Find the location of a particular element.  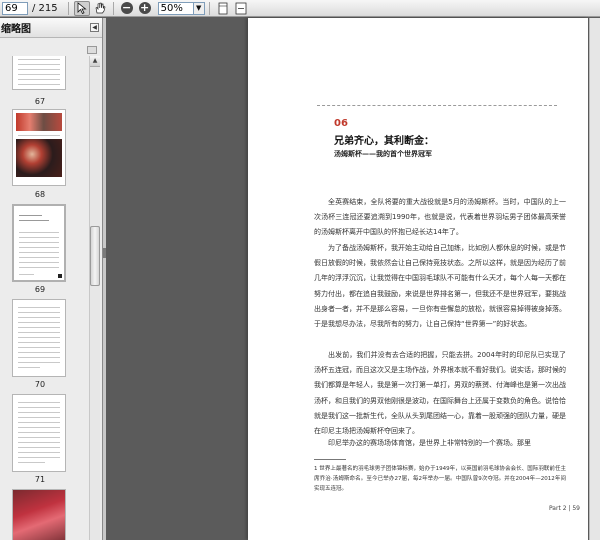

minus-icon: − is located at coordinates (126, 7).